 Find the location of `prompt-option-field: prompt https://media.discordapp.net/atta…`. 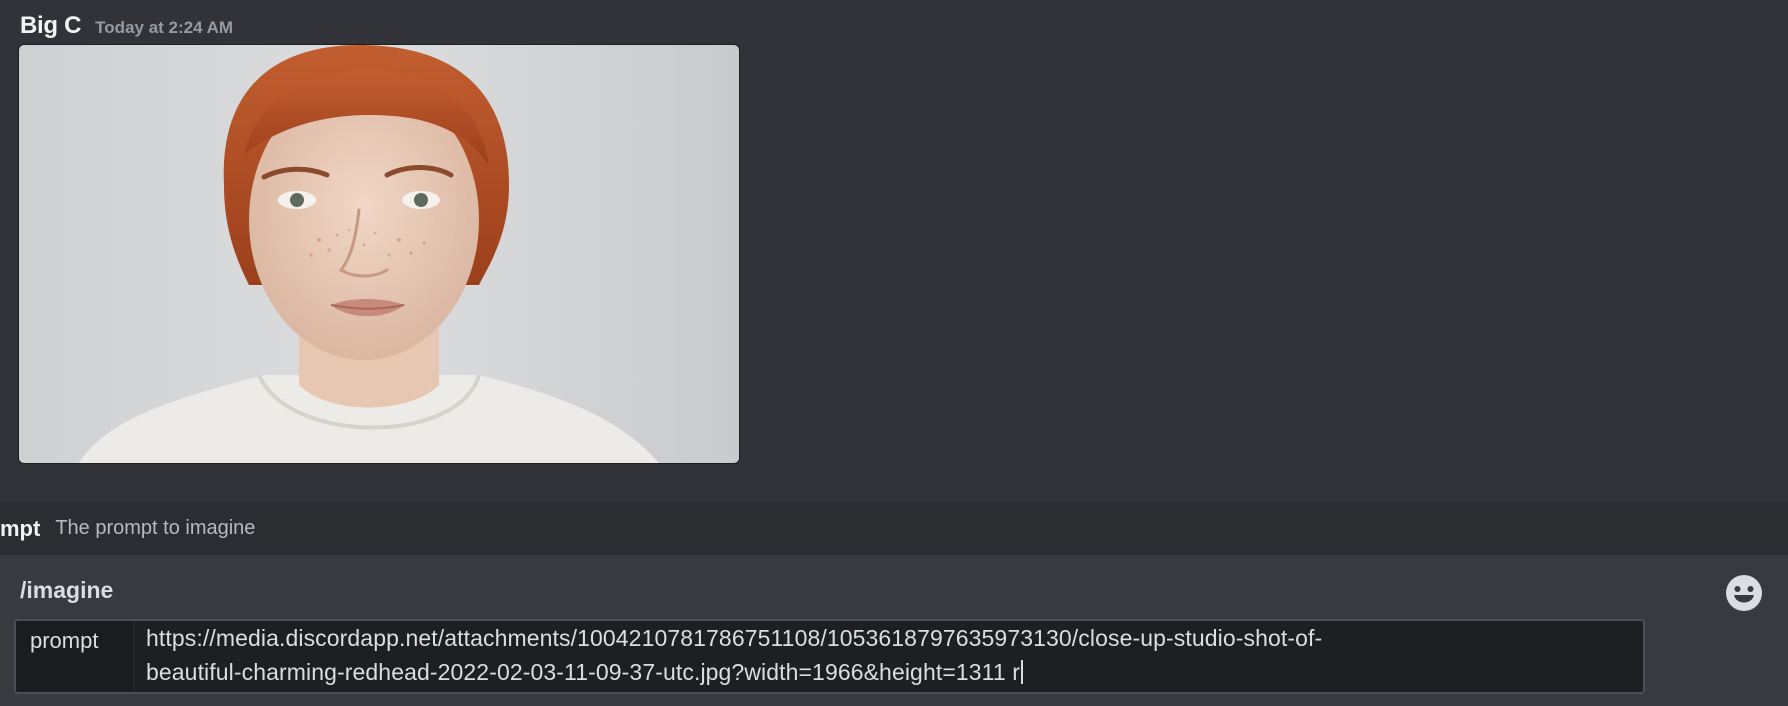

prompt-option-field: prompt https://media.discordapp.net/atta… is located at coordinates (829, 656).